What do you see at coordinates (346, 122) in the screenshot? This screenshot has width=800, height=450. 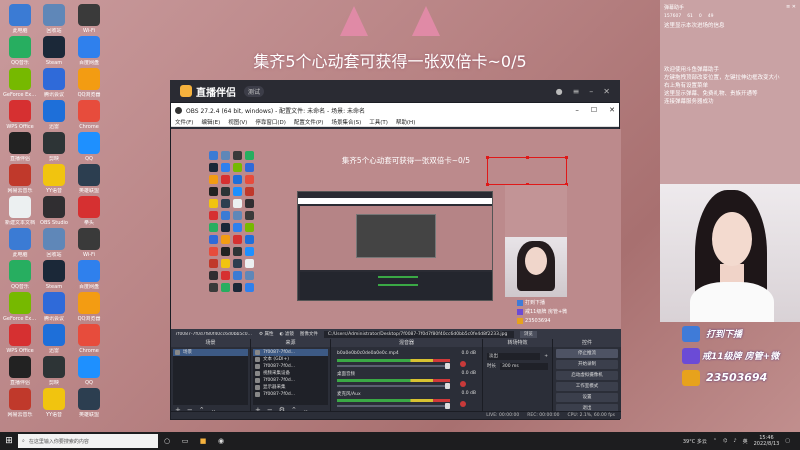 I see `menu-item: 场景集合(S)` at bounding box center [346, 122].